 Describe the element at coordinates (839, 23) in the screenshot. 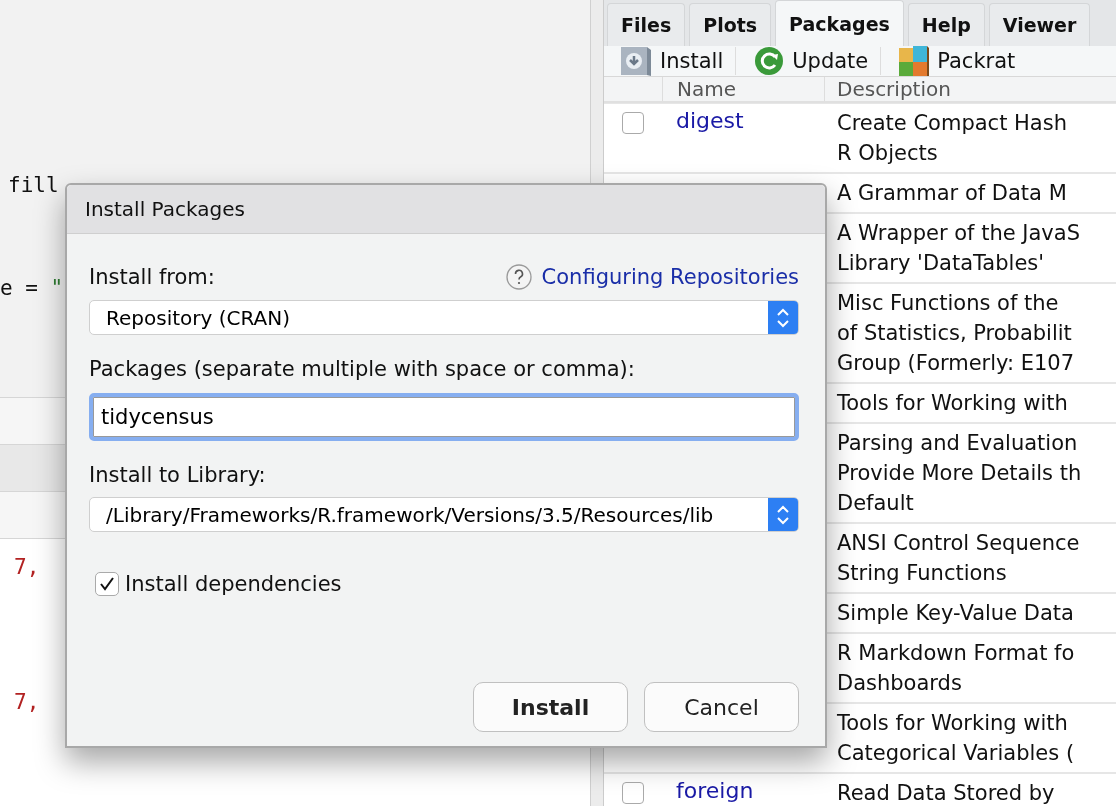

I see `pane-tab: Packages` at that location.